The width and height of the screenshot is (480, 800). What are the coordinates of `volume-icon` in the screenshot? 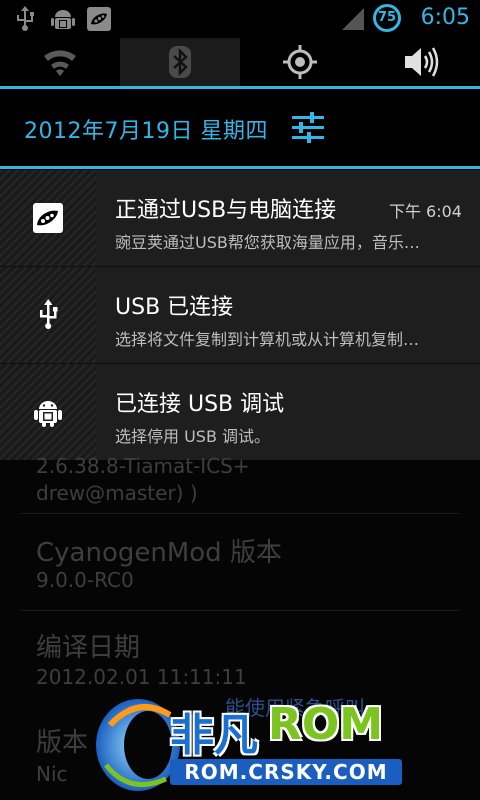 It's located at (422, 62).